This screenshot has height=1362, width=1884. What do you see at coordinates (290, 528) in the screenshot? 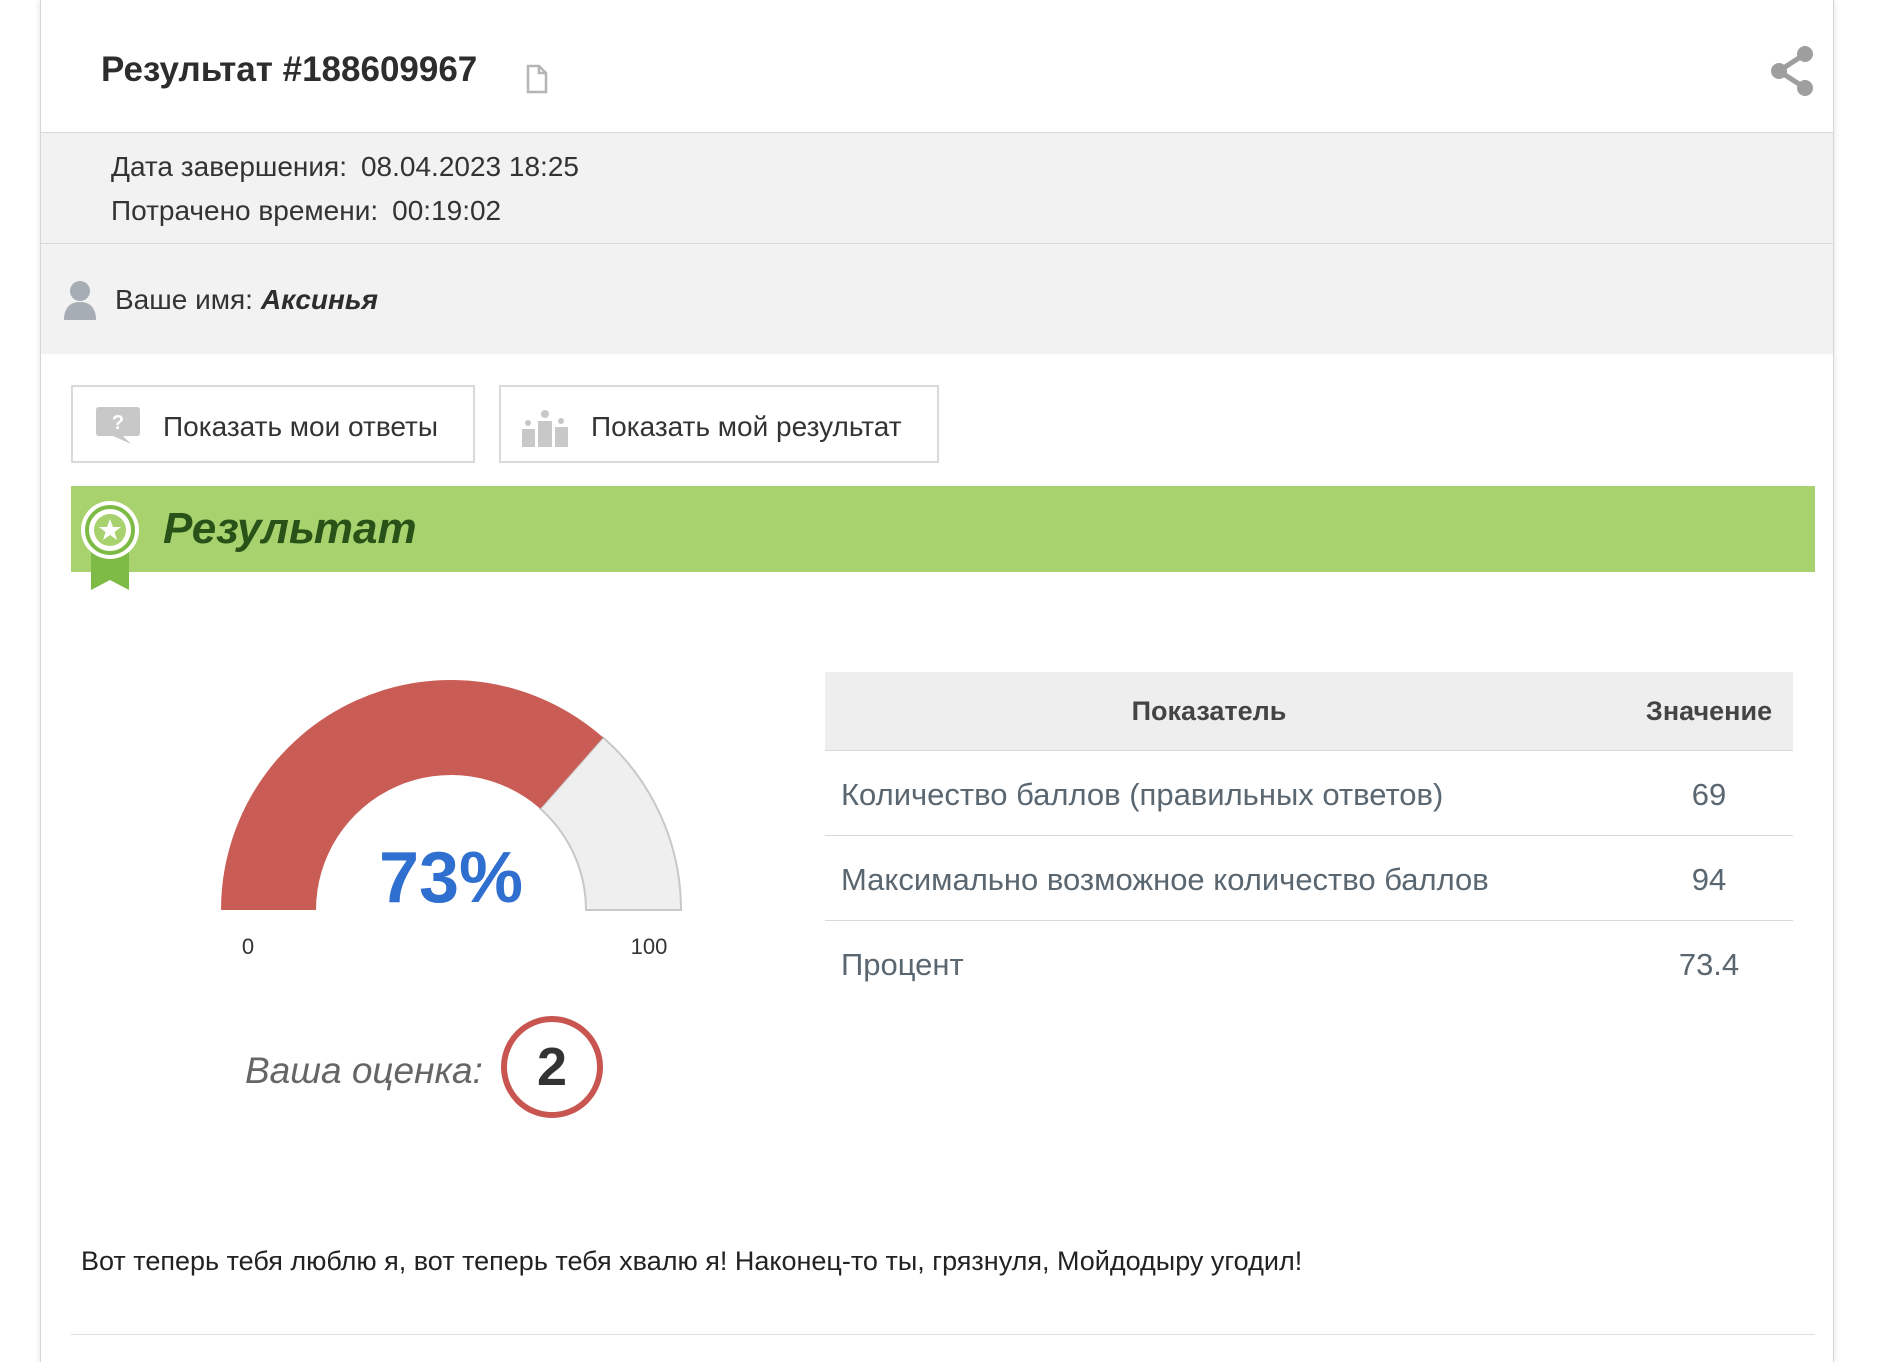
I see `result-title: Результат` at bounding box center [290, 528].